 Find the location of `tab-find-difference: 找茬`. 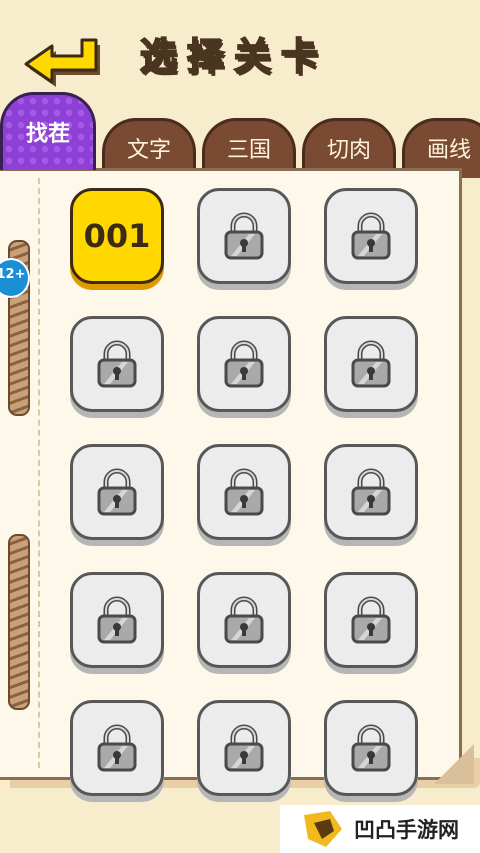

tab-find-difference: 找茬 is located at coordinates (48, 131).